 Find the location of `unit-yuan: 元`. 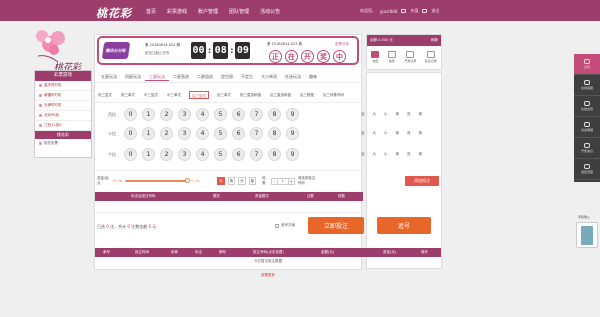

unit-yuan: 元 is located at coordinates (221, 181).